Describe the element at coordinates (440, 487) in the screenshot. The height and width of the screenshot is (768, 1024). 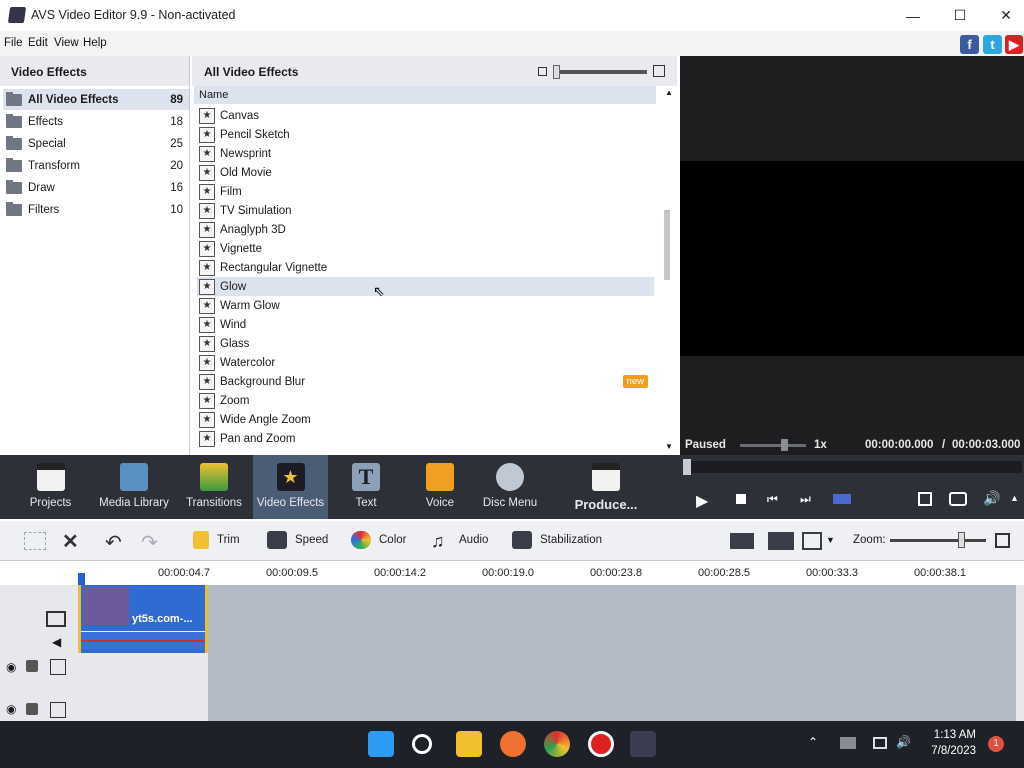
I see `voice-button: Voice` at that location.